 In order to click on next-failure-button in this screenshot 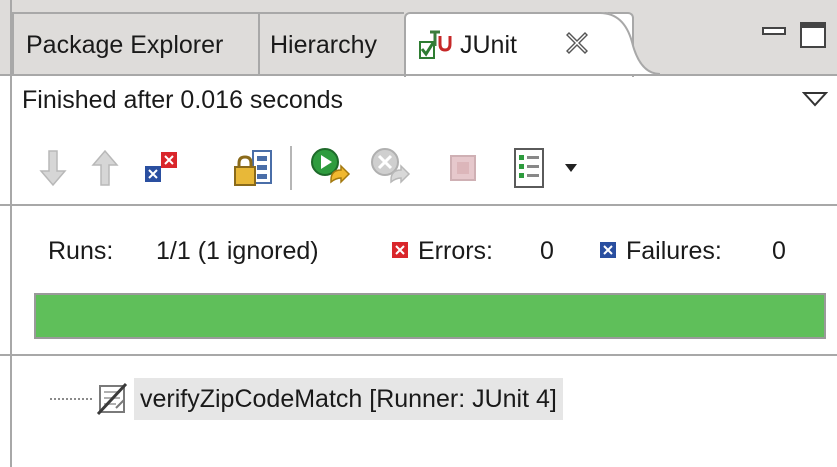, I will do `click(53, 168)`.